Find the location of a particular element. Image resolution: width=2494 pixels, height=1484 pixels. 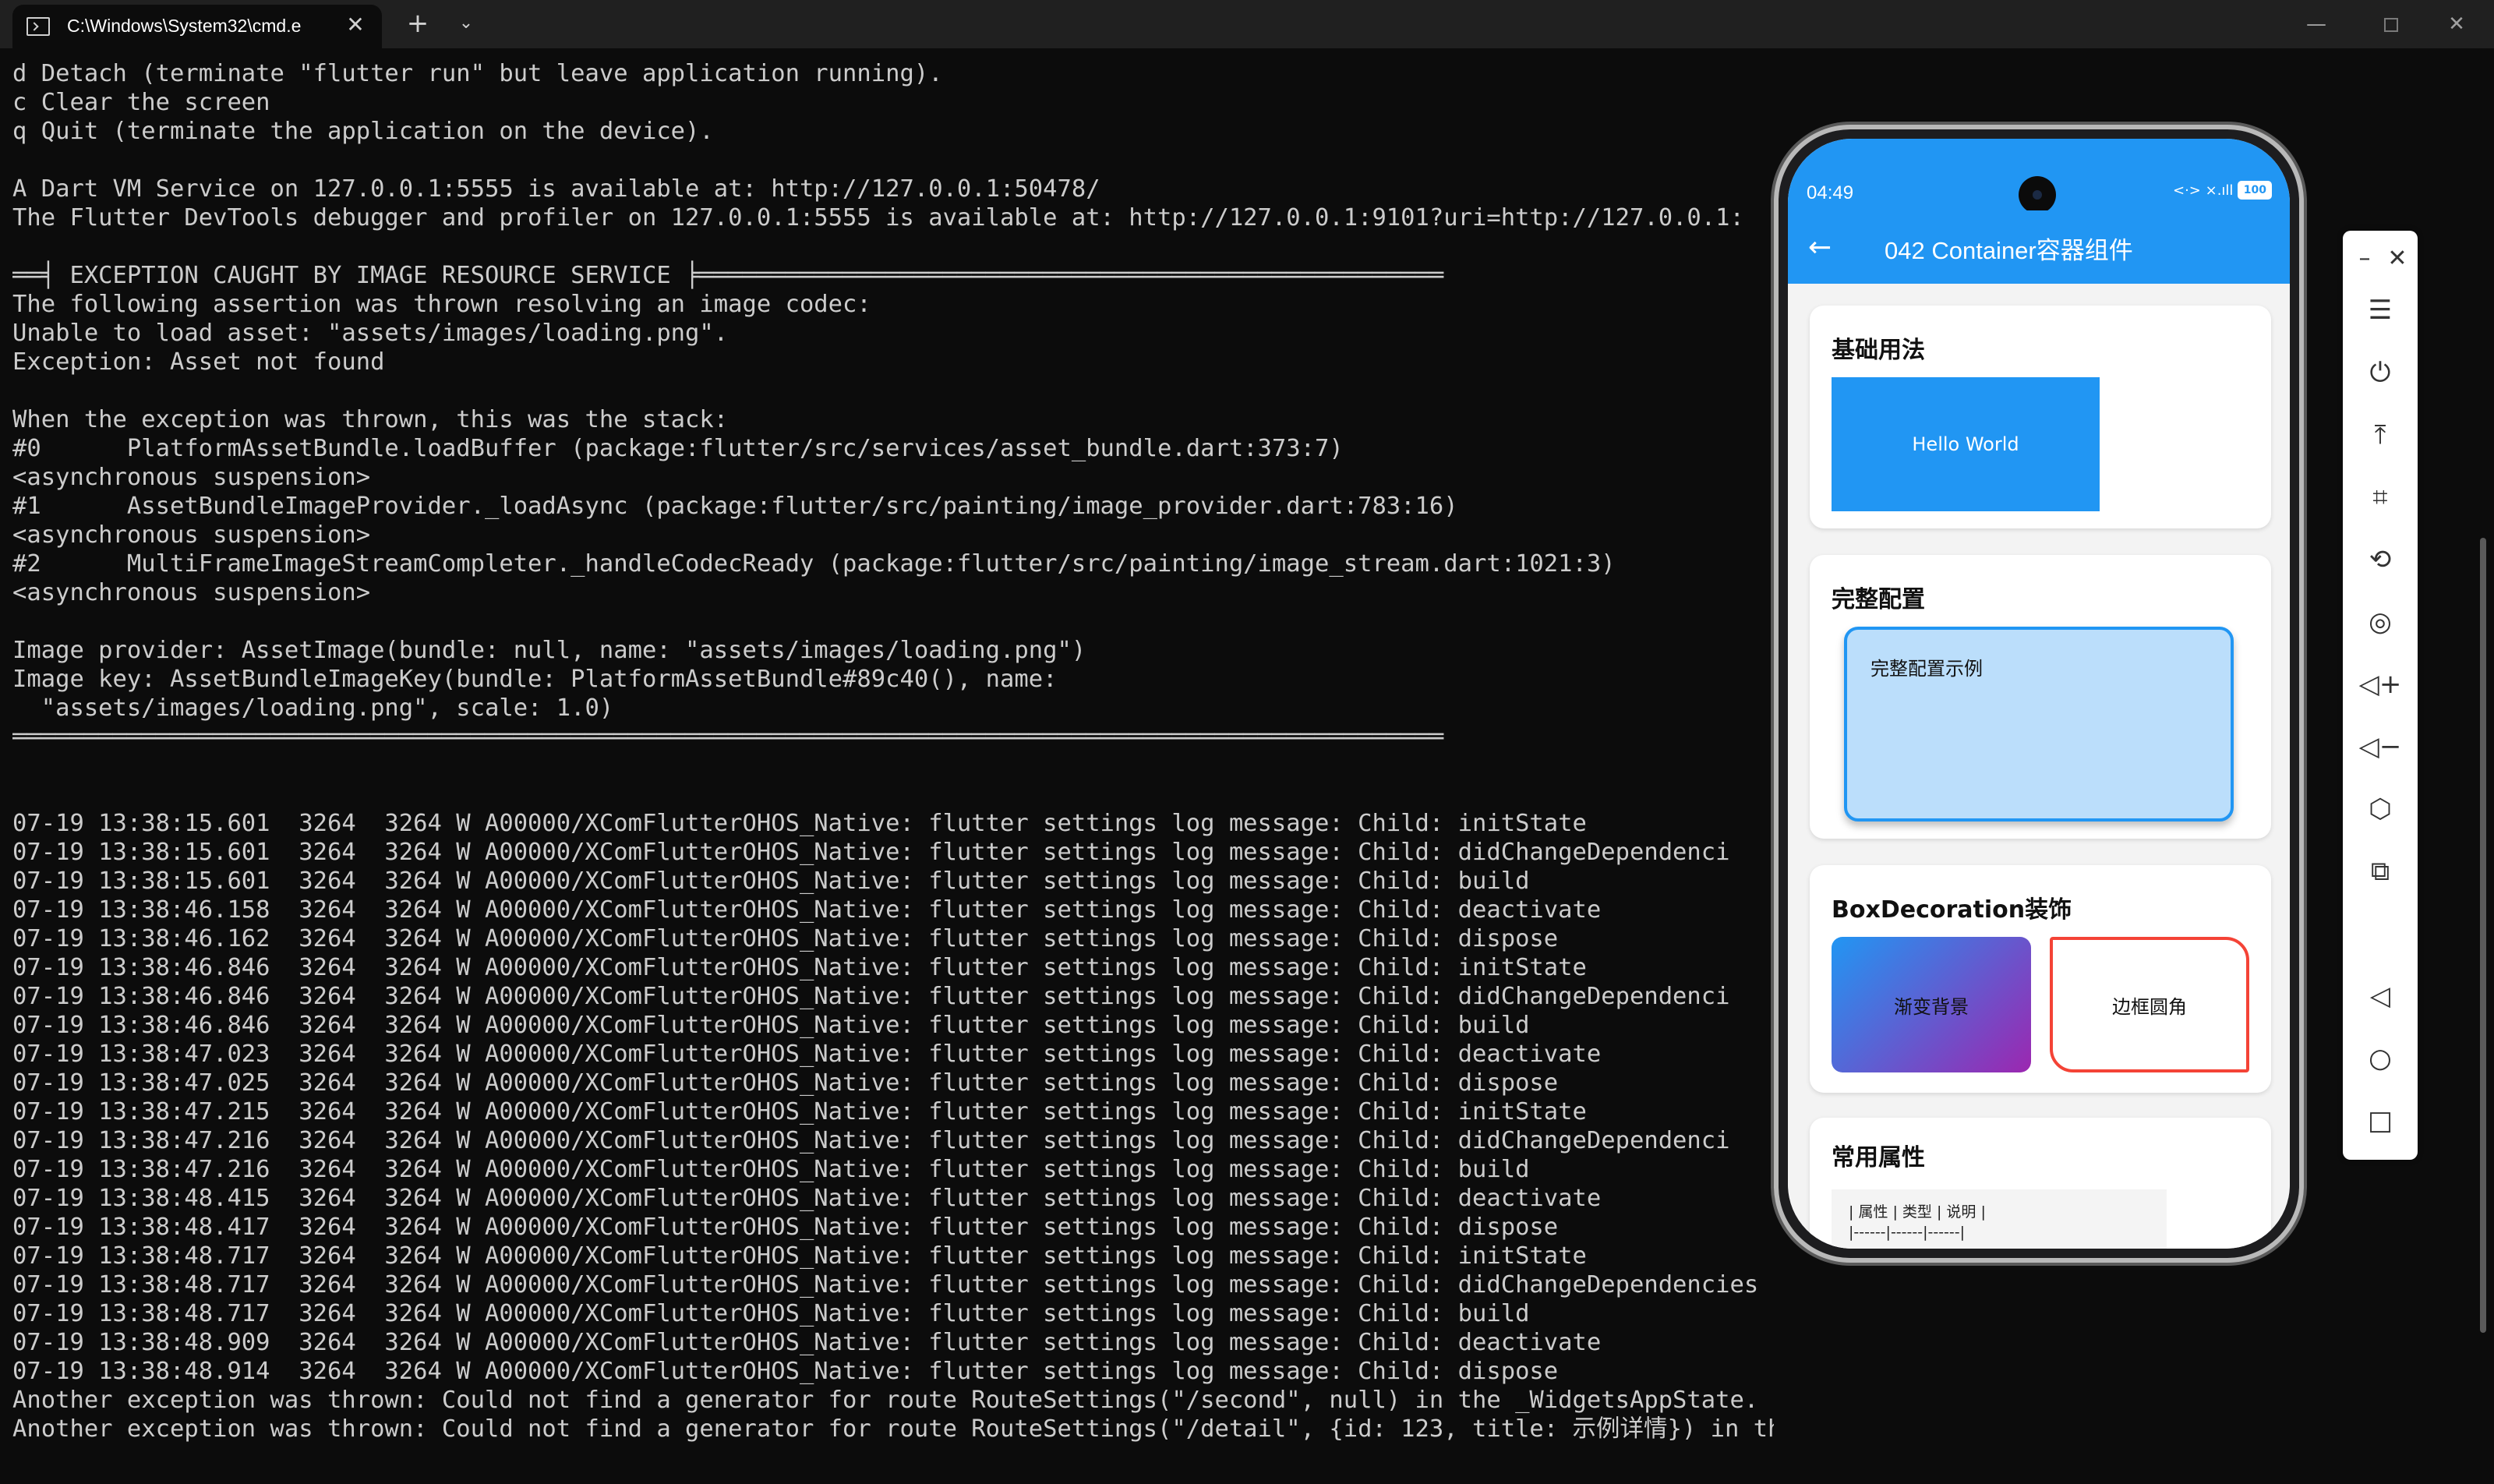

battery-icon: 100 is located at coordinates (2255, 190).